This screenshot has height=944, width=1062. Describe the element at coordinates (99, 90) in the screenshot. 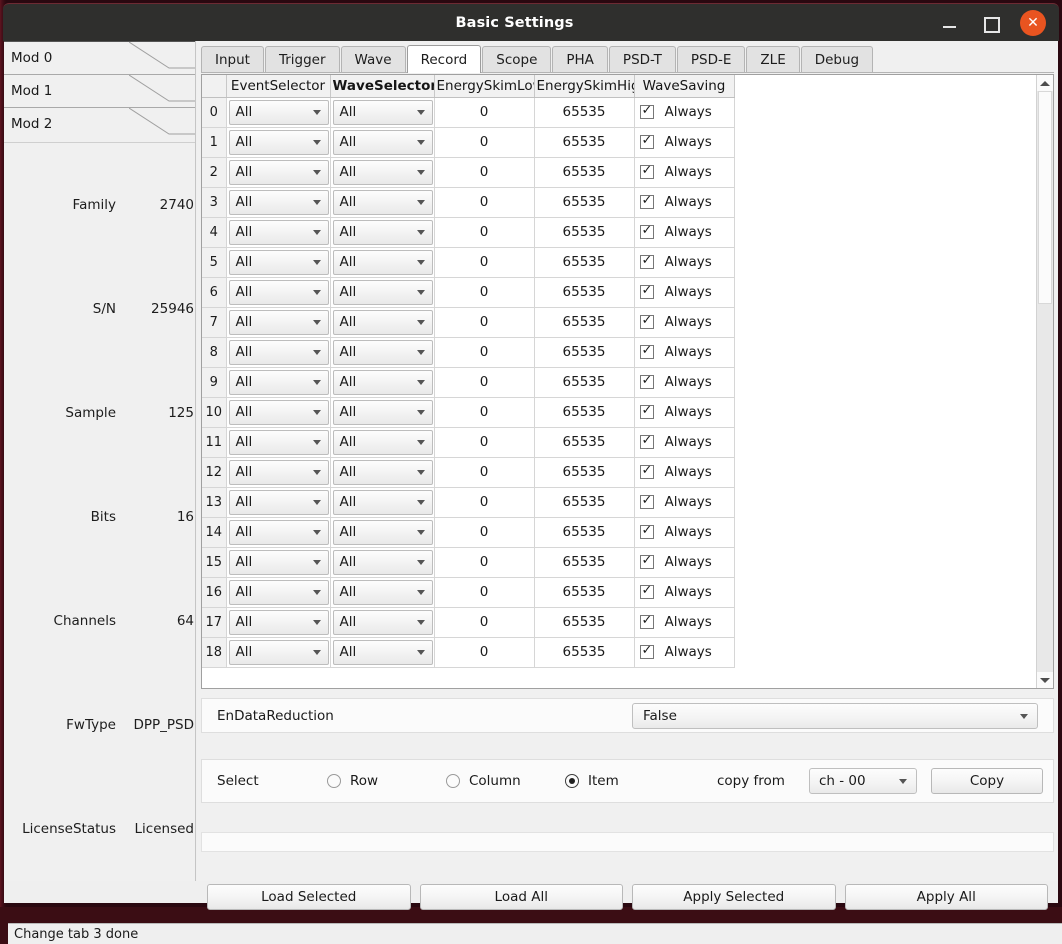

I see `module-tab-1: Mod 1` at that location.